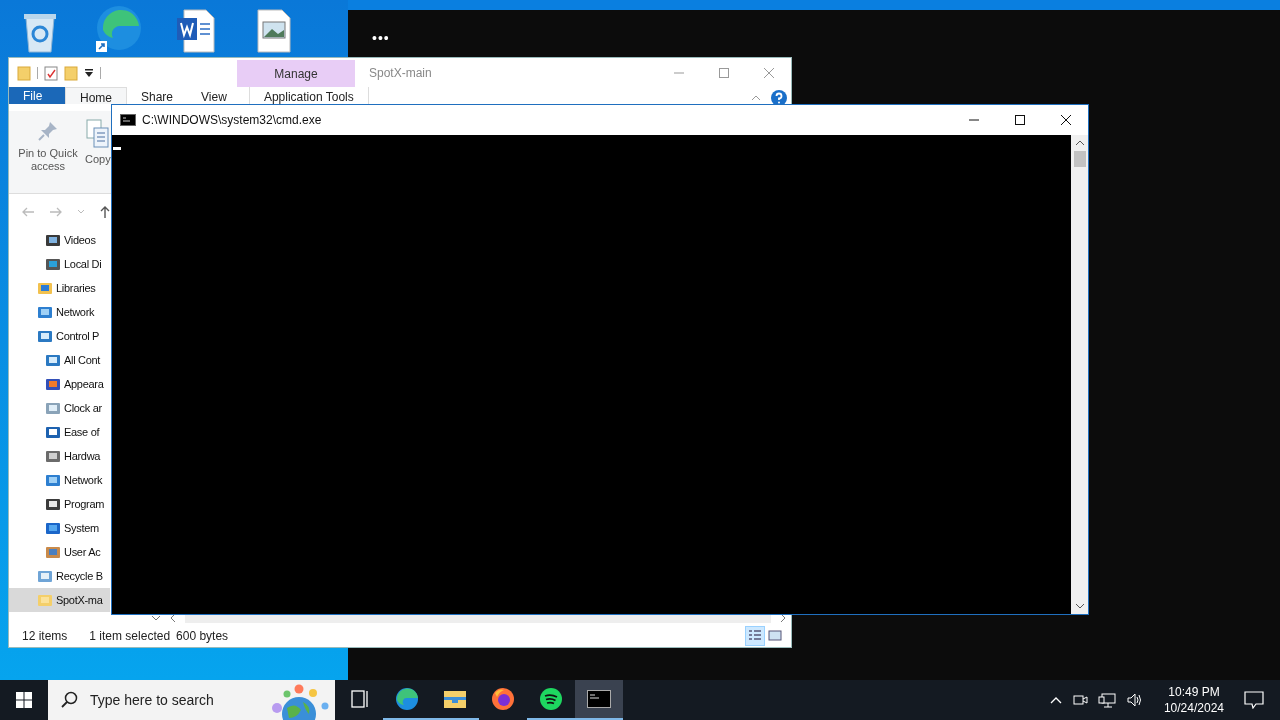 The height and width of the screenshot is (720, 1280). Describe the element at coordinates (105, 212) in the screenshot. I see `up-arrow-icon` at that location.